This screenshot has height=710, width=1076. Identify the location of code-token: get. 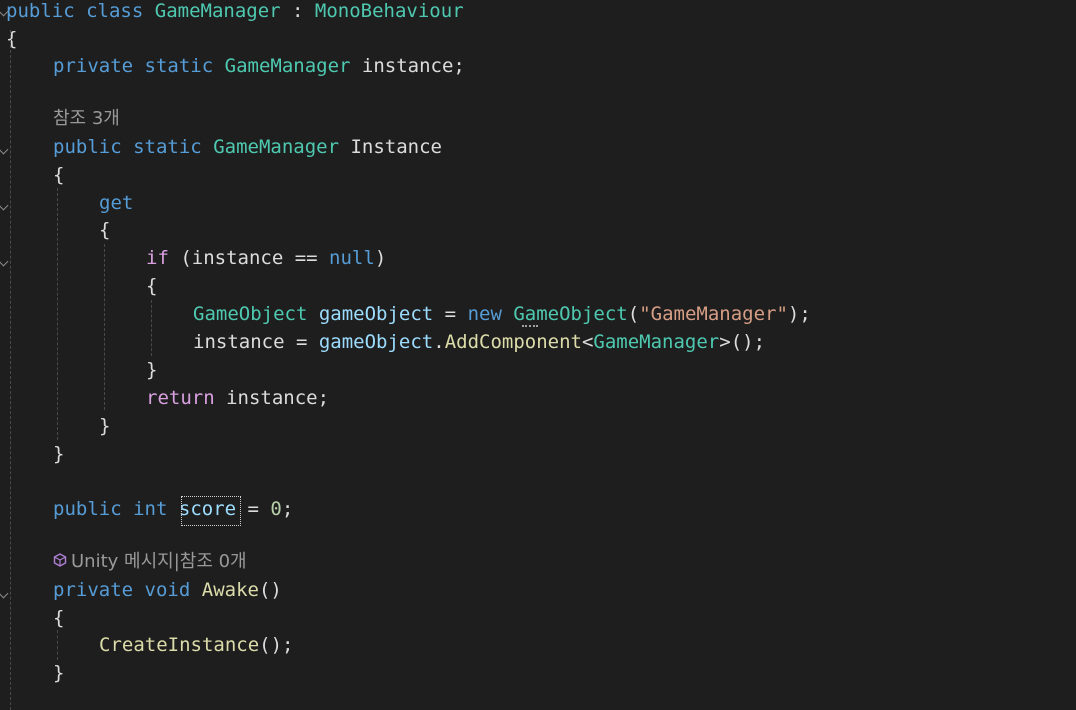
(116, 203).